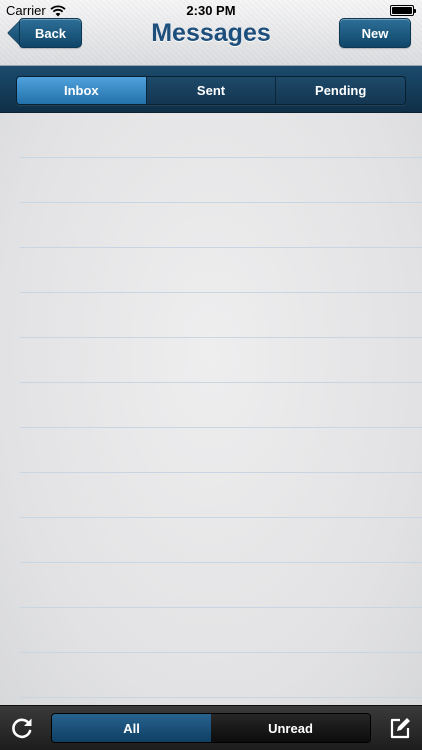  Describe the element at coordinates (22, 728) in the screenshot. I see `refresh-icon` at that location.